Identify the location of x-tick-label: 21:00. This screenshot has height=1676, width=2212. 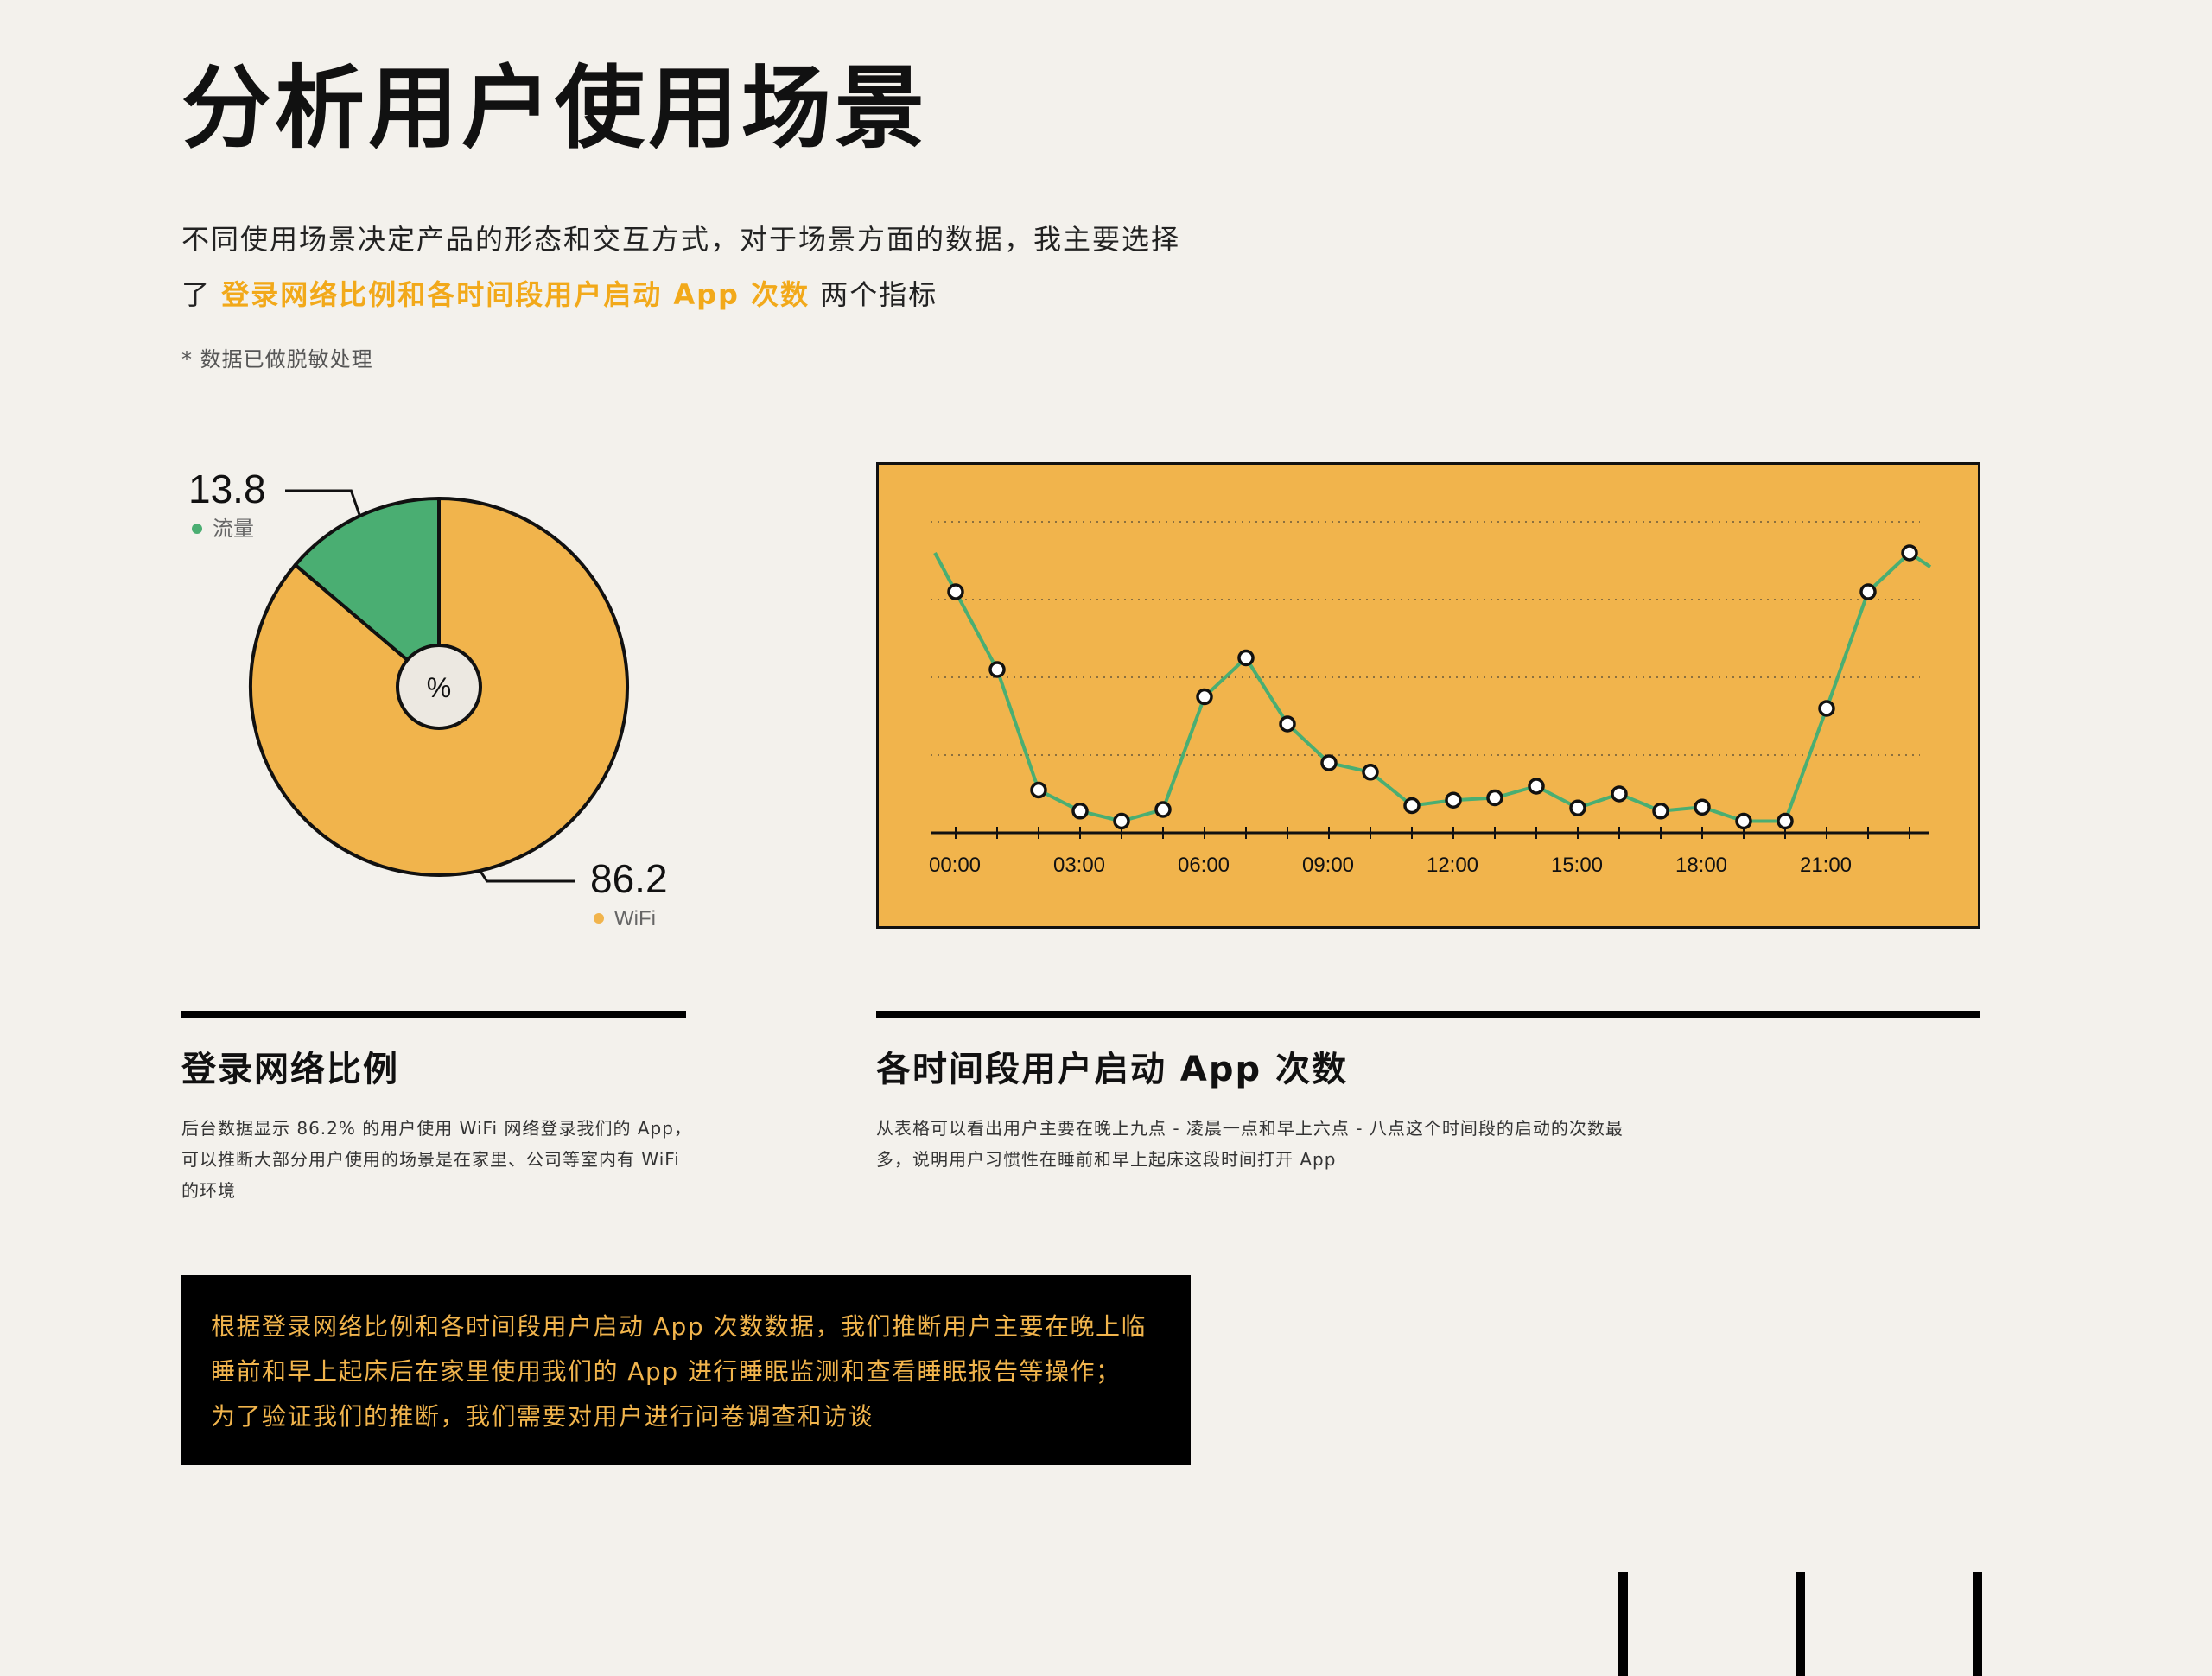
(1826, 865).